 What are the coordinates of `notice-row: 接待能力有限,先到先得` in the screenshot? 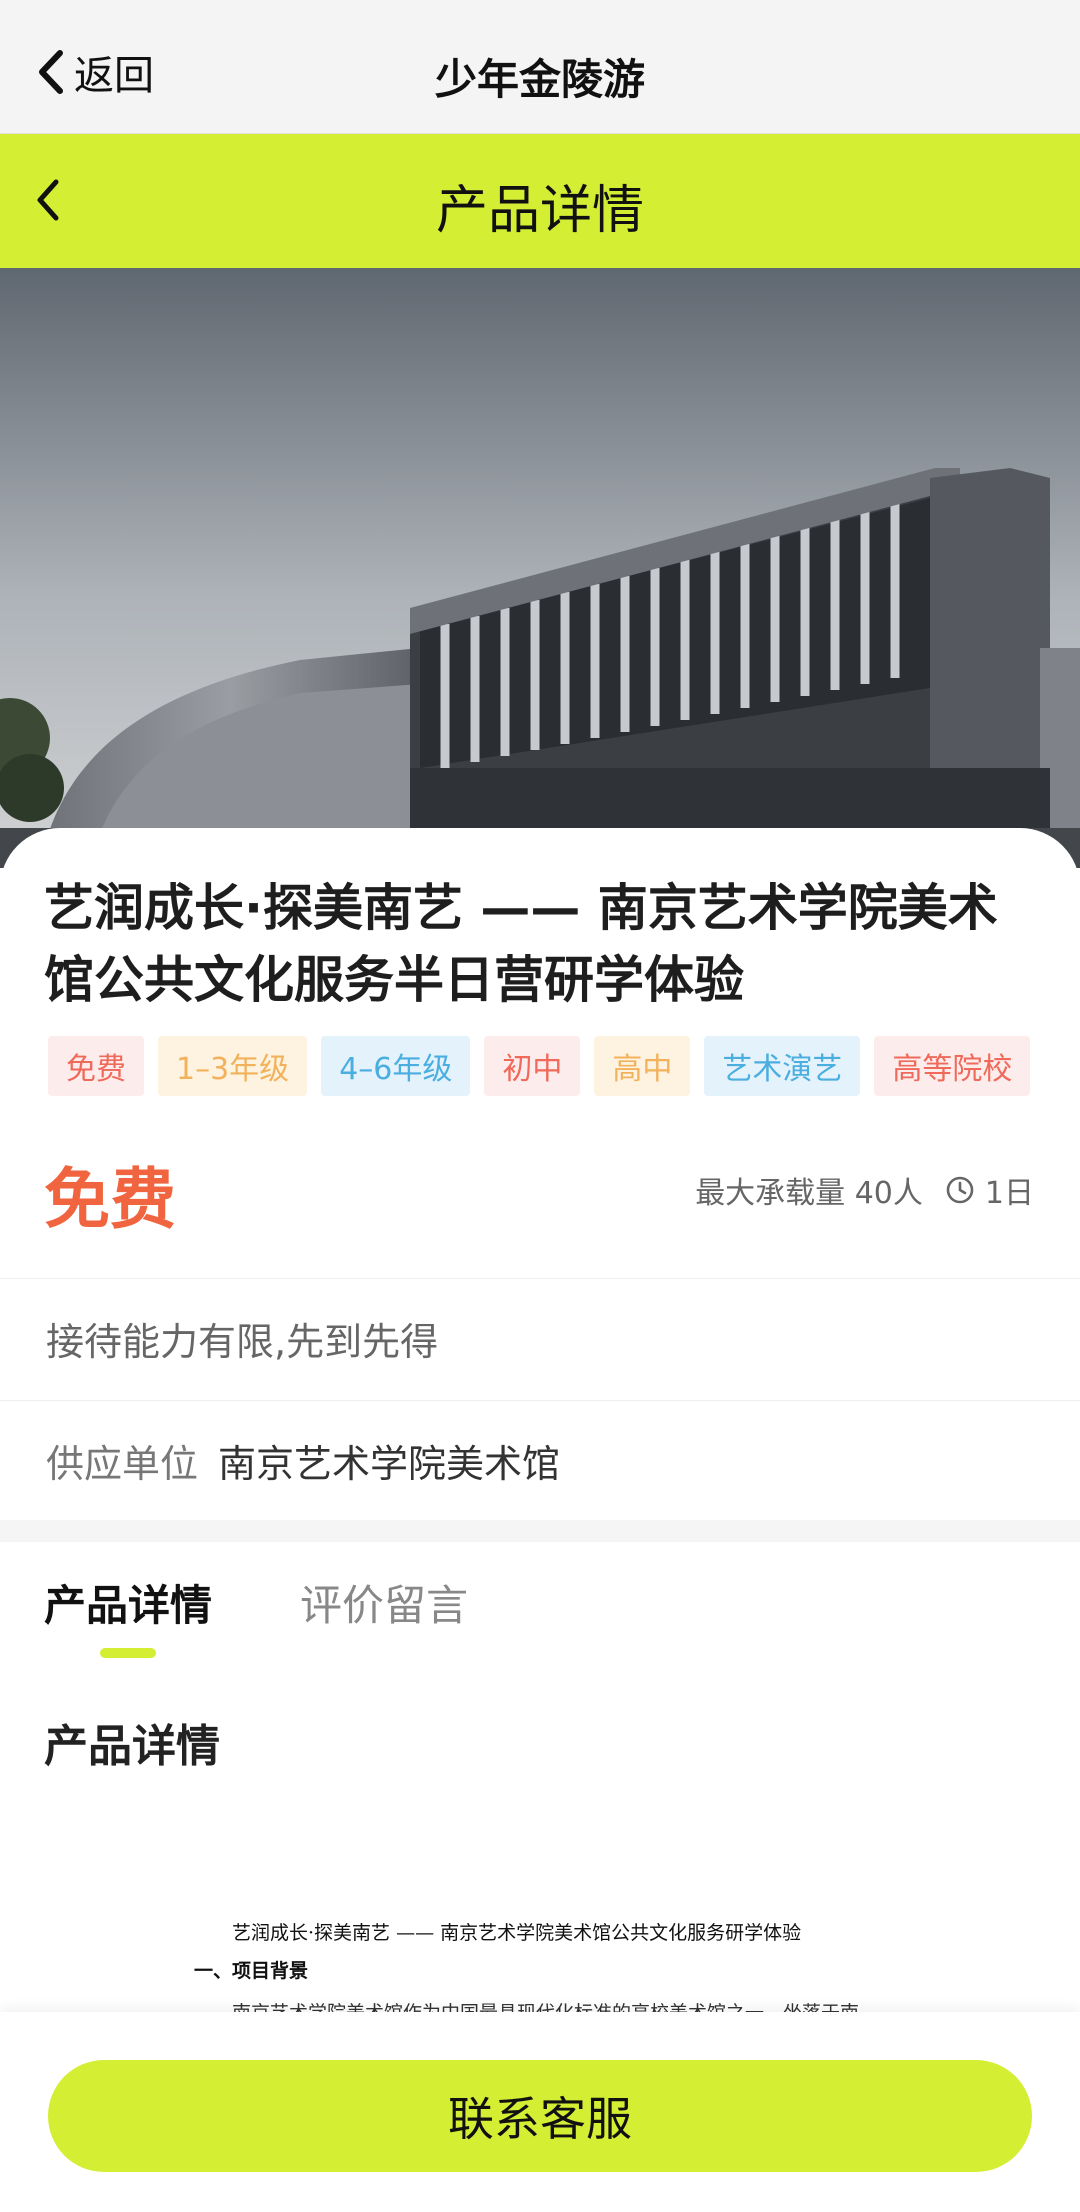 It's located at (540, 1338).